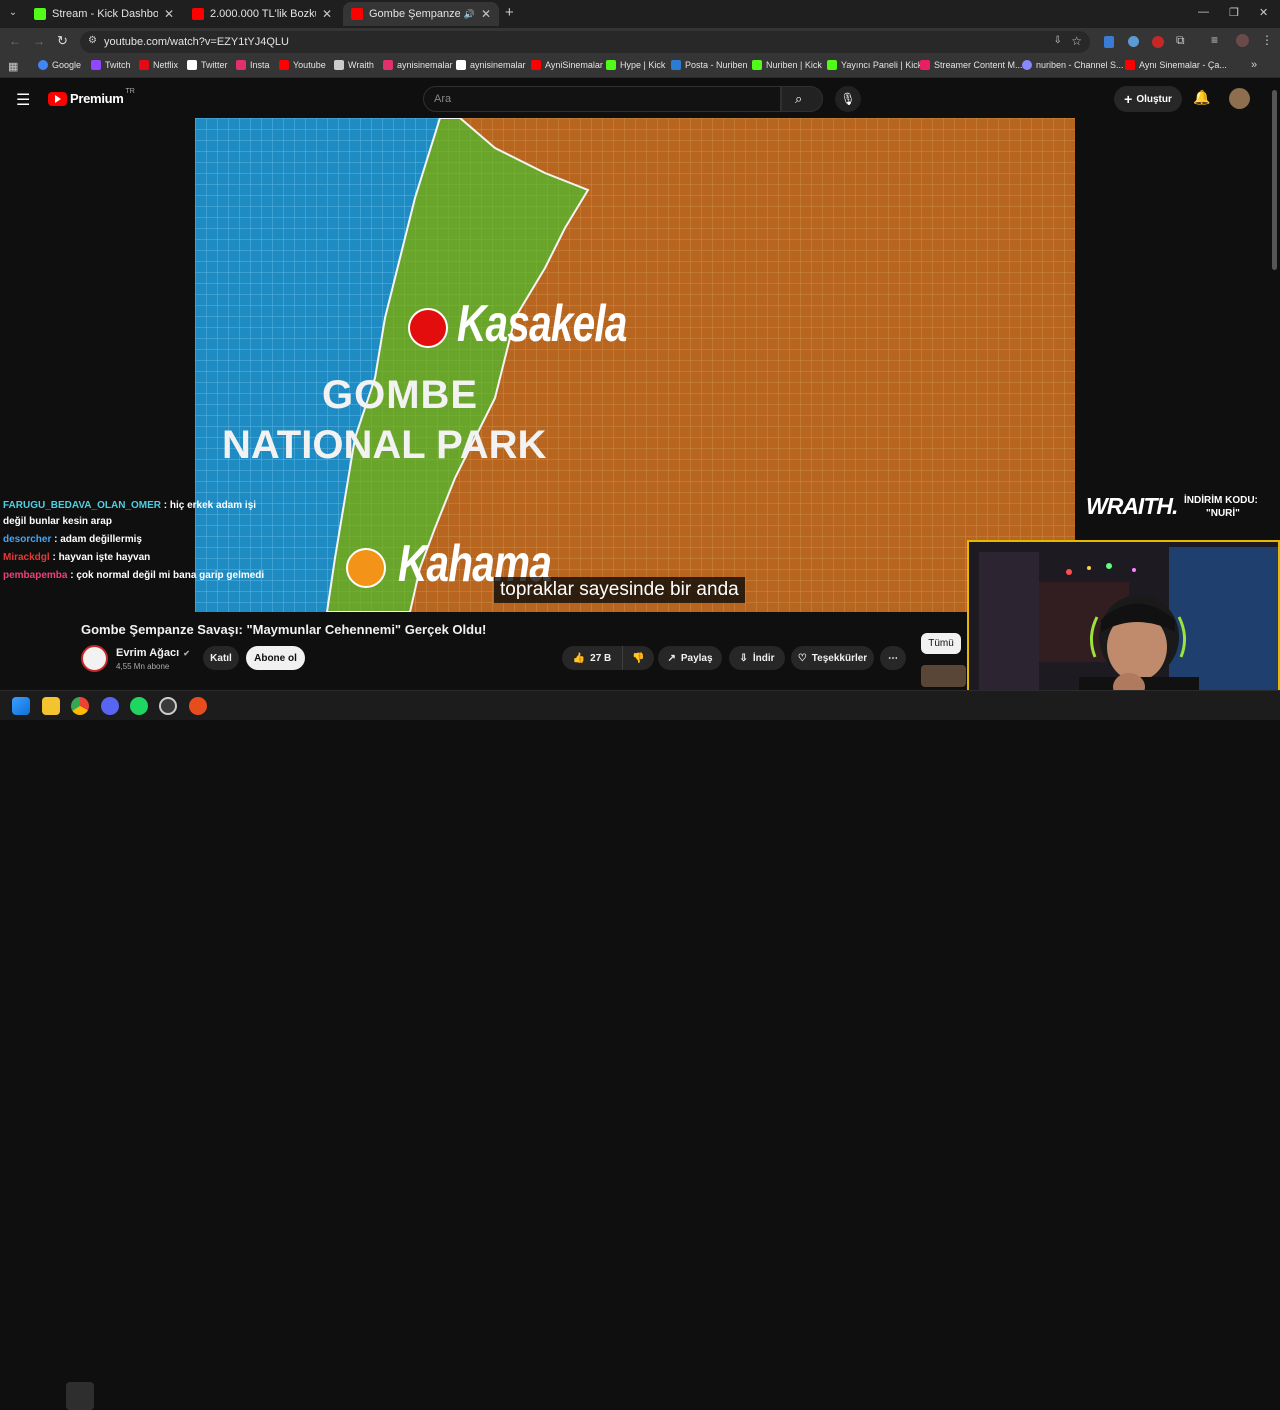 Image resolution: width=1280 pixels, height=1410 pixels. What do you see at coordinates (168, 706) in the screenshot?
I see `obs-icon` at bounding box center [168, 706].